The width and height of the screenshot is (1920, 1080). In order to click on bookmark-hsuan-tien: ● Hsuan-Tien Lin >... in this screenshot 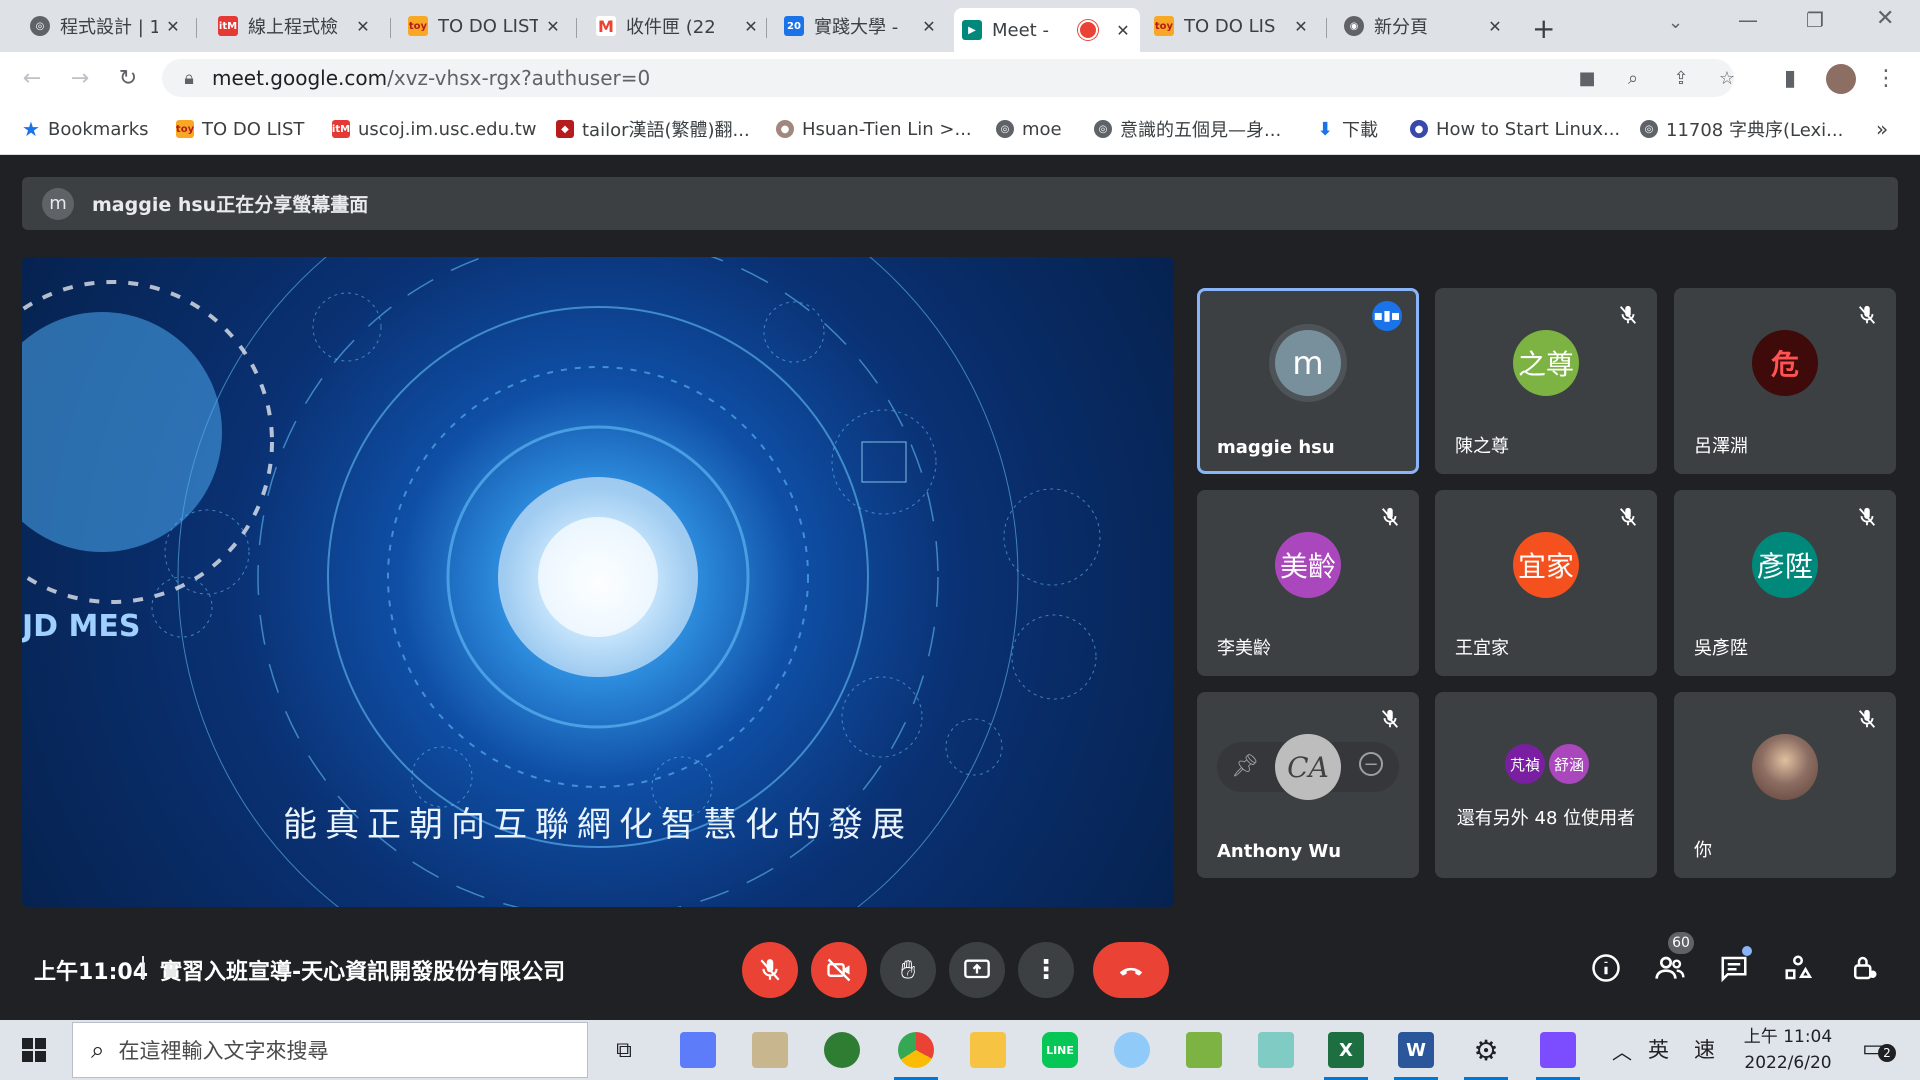, I will do `click(874, 129)`.